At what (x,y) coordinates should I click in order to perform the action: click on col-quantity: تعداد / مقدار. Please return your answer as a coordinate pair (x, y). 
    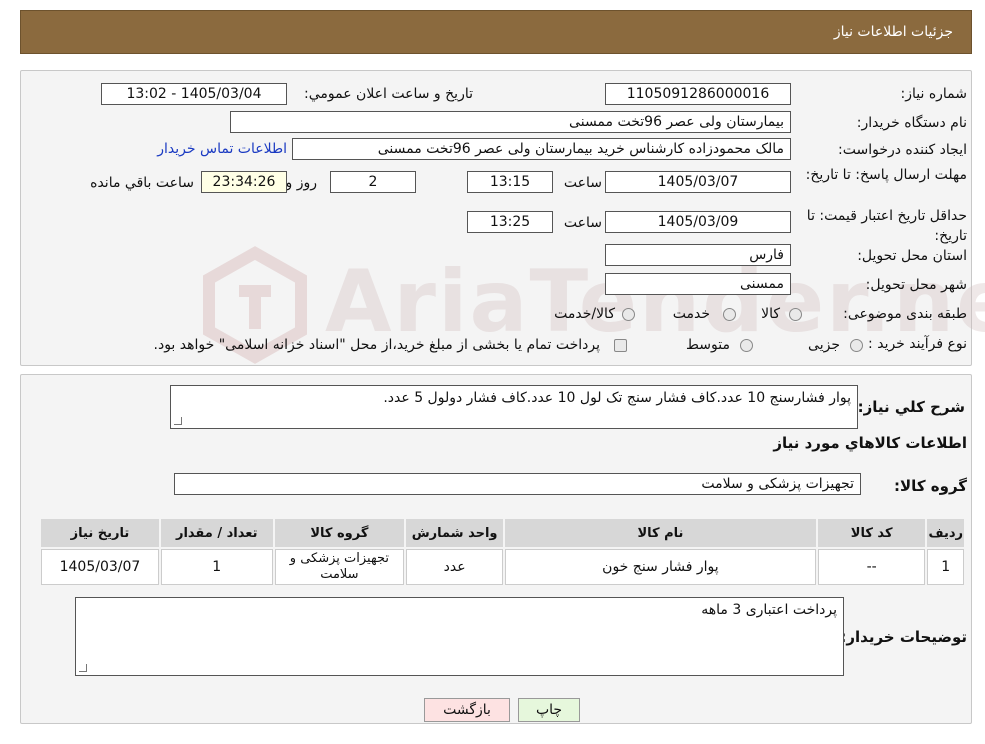
    Looking at the image, I should click on (216, 533).